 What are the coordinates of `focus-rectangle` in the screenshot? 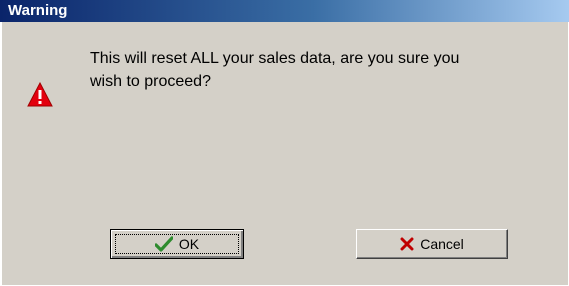 It's located at (177, 244).